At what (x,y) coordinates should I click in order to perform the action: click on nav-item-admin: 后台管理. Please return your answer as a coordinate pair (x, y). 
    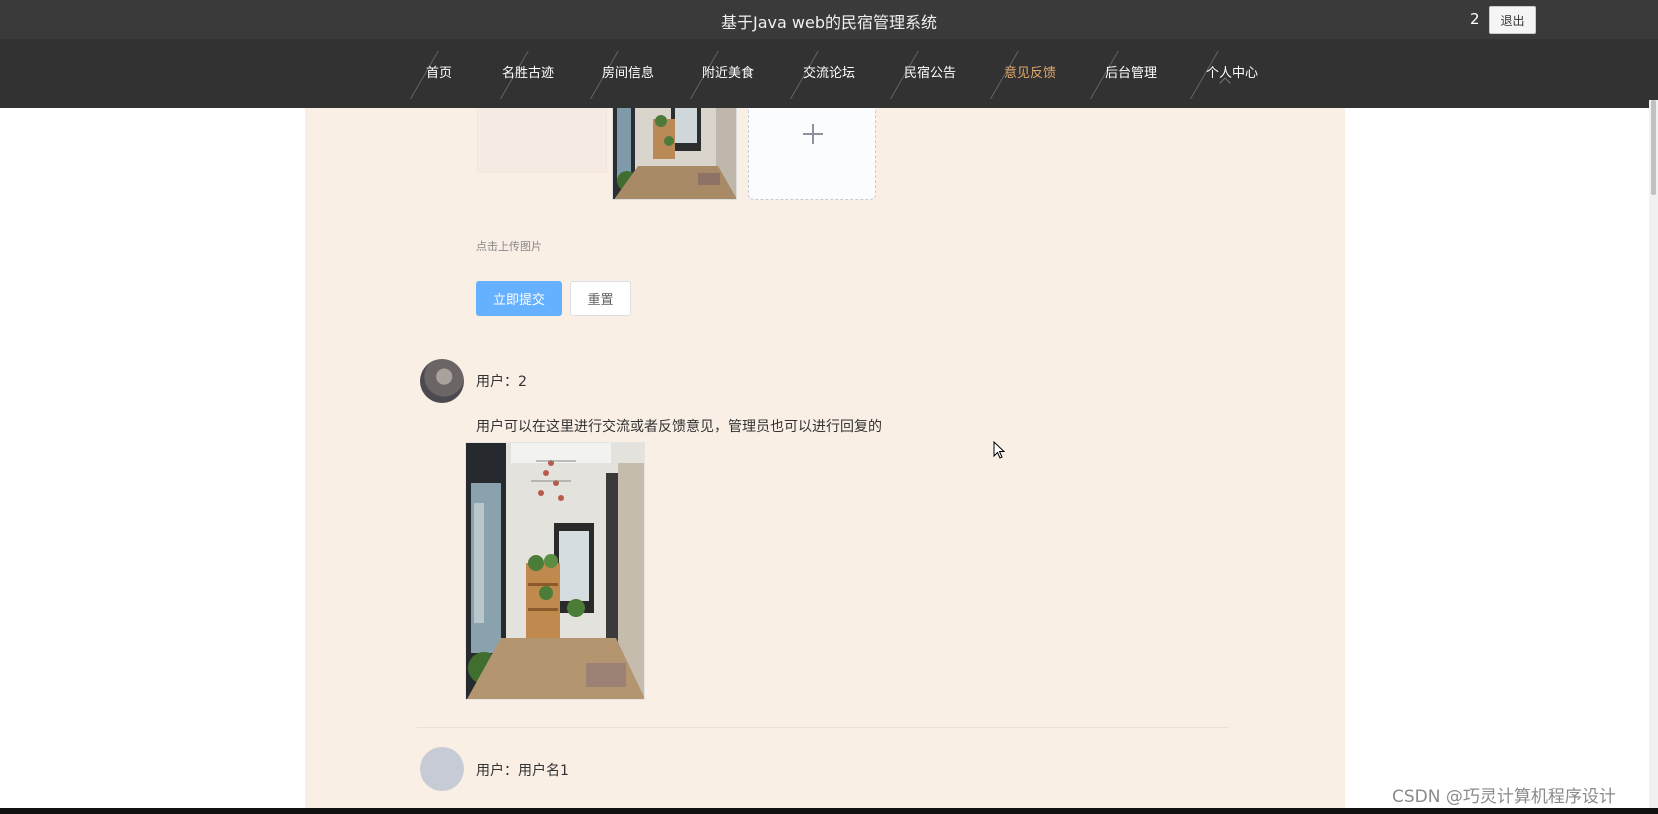
    Looking at the image, I should click on (1131, 73).